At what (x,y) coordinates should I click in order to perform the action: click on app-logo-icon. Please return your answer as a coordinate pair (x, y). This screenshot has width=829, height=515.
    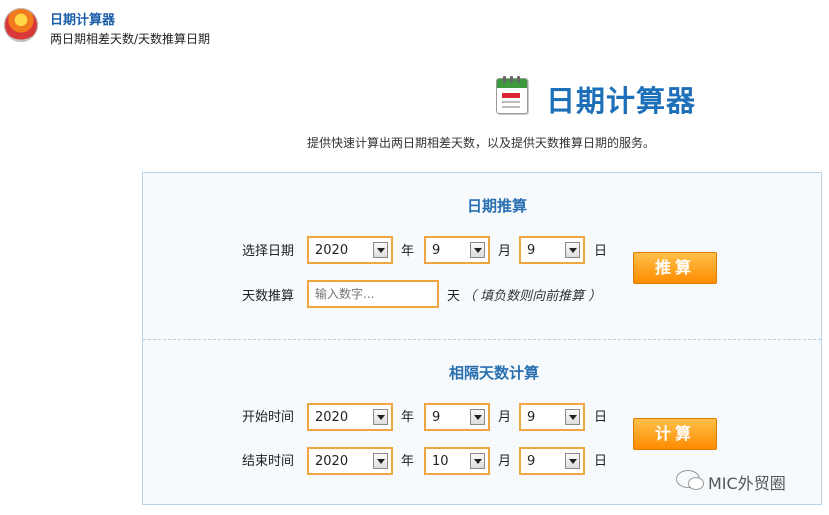
    Looking at the image, I should click on (21, 25).